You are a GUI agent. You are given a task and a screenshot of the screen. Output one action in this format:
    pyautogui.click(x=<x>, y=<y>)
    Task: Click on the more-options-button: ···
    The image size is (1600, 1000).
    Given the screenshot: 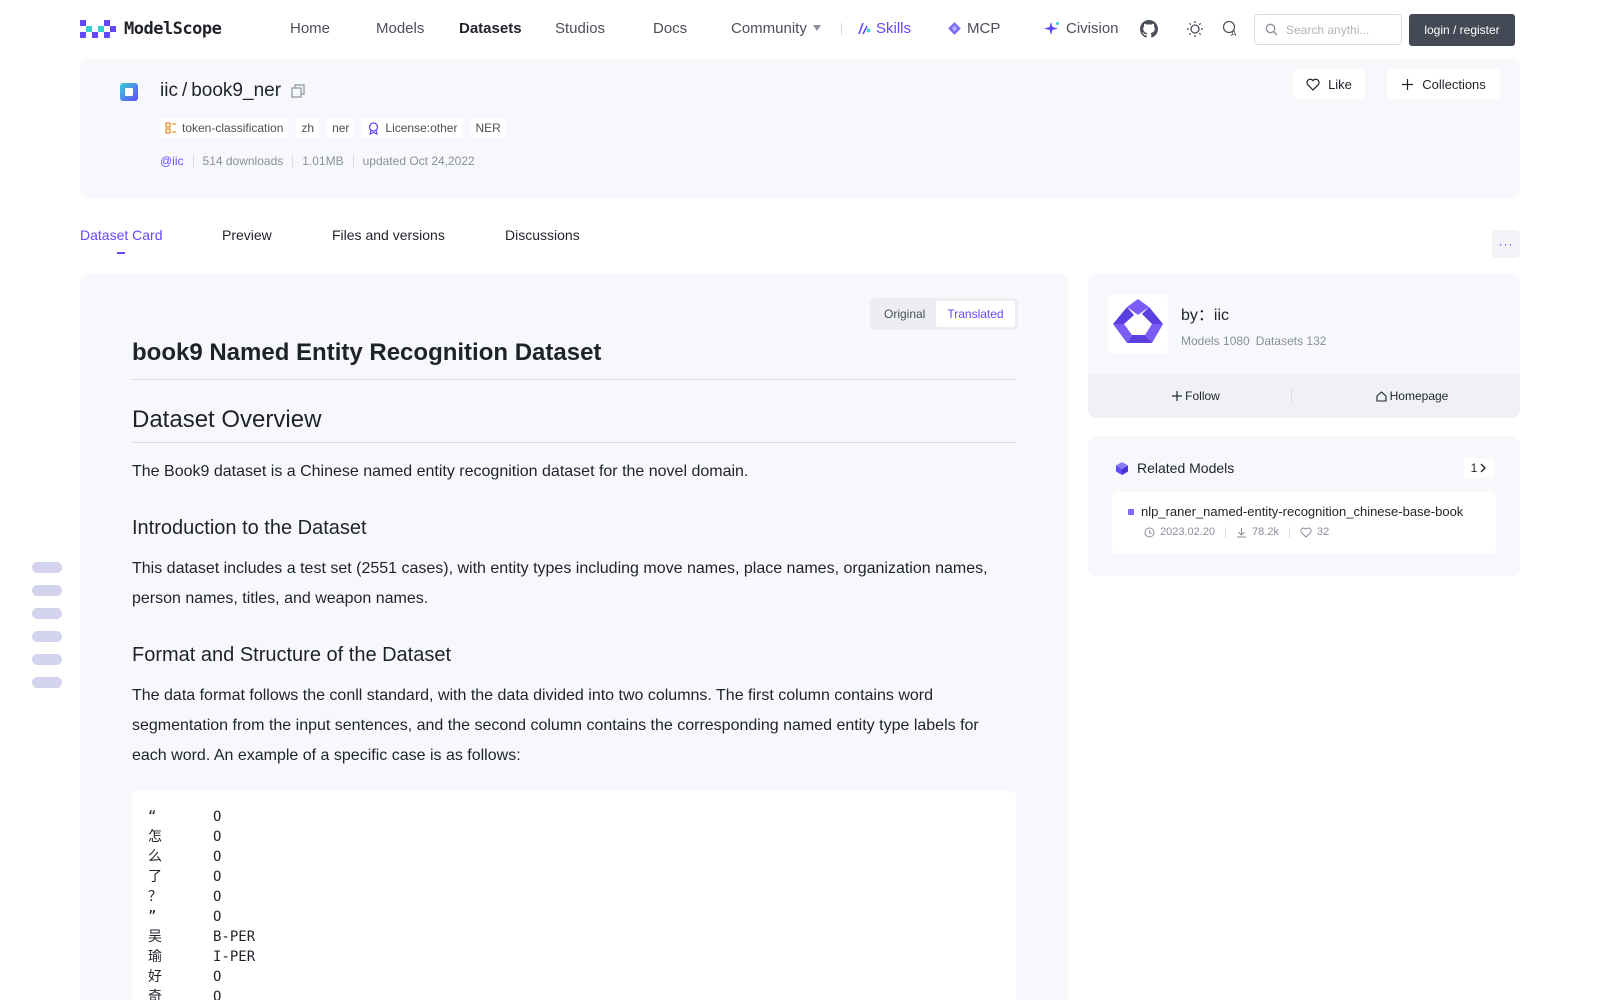 What is the action you would take?
    pyautogui.click(x=1506, y=244)
    